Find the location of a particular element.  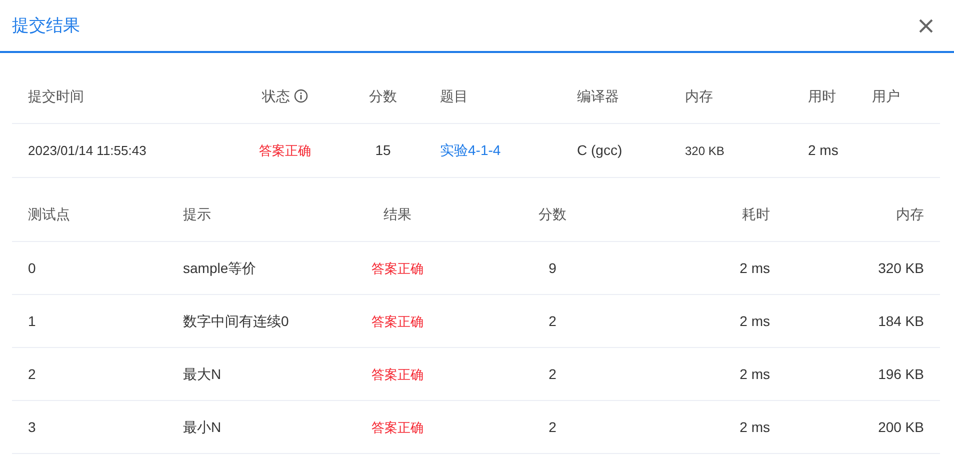

table-cell: 0 is located at coordinates (32, 268).